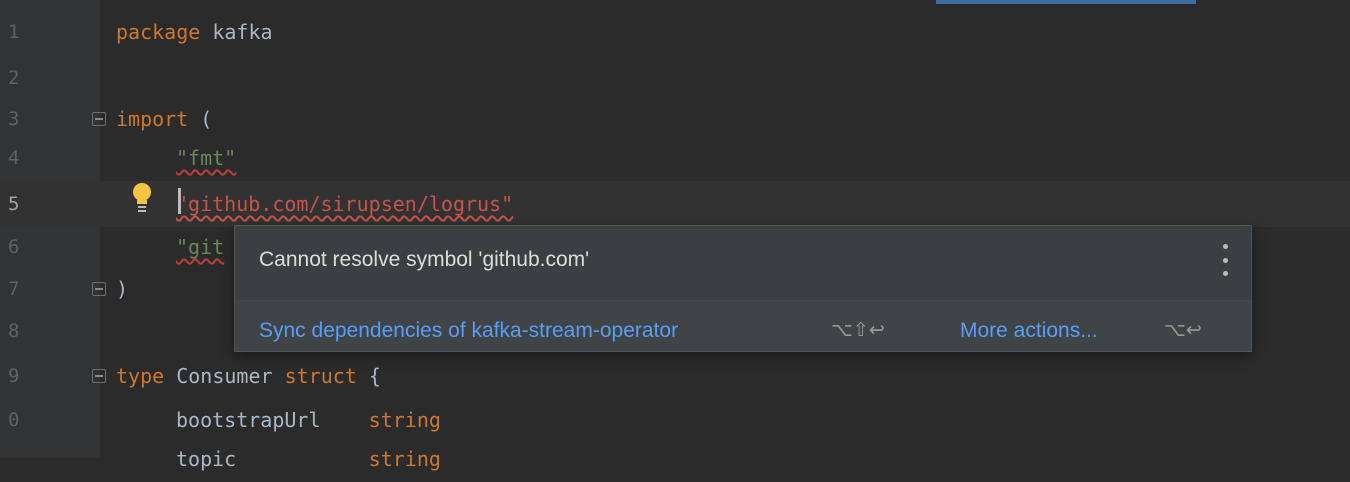 Image resolution: width=1350 pixels, height=482 pixels. Describe the element at coordinates (14, 289) in the screenshot. I see `line-number: 7` at that location.